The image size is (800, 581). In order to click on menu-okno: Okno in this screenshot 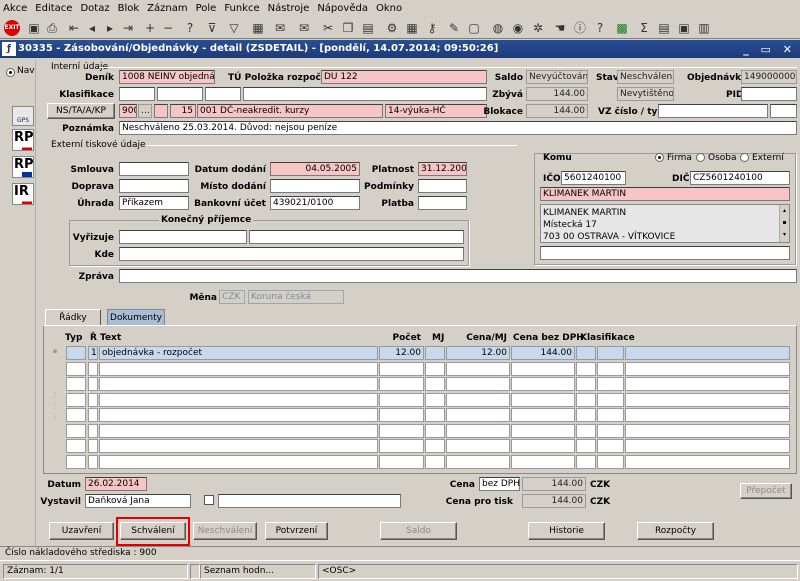, I will do `click(389, 8)`.